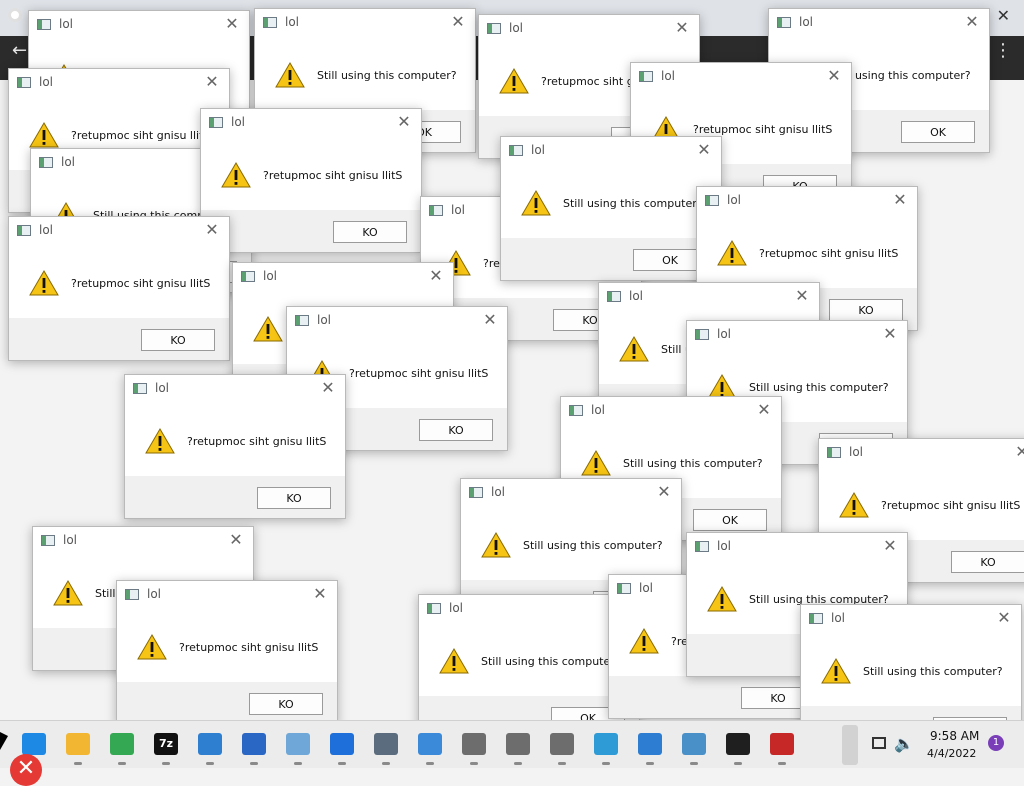  I want to click on globe-icon, so click(606, 744).